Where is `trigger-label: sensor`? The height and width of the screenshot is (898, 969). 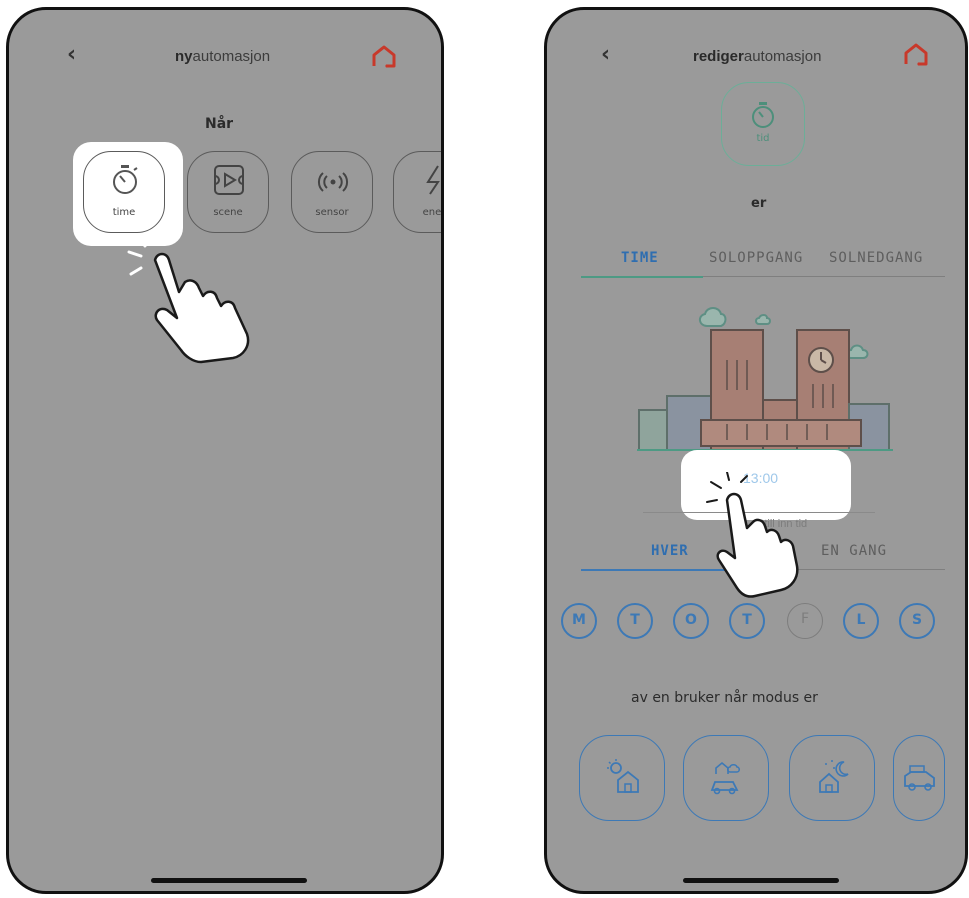 trigger-label: sensor is located at coordinates (332, 212).